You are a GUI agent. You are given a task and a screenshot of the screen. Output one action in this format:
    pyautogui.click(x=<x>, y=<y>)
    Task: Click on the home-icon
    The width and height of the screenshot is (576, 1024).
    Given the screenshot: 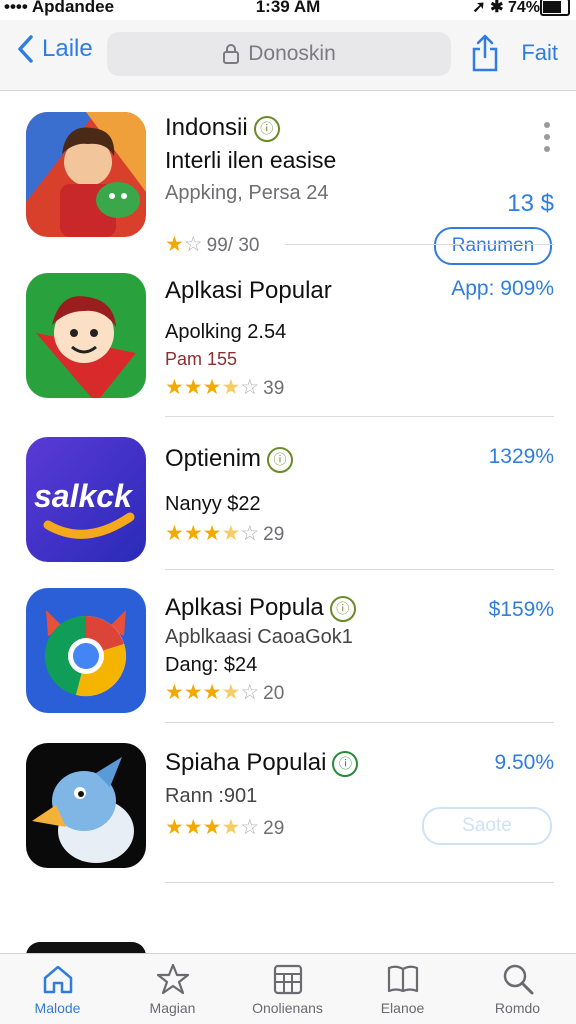 What is the action you would take?
    pyautogui.click(x=57, y=979)
    